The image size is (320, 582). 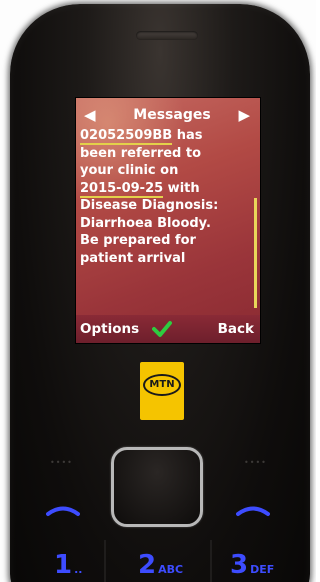 What do you see at coordinates (181, 188) in the screenshot?
I see `message-line-4-rest: with` at bounding box center [181, 188].